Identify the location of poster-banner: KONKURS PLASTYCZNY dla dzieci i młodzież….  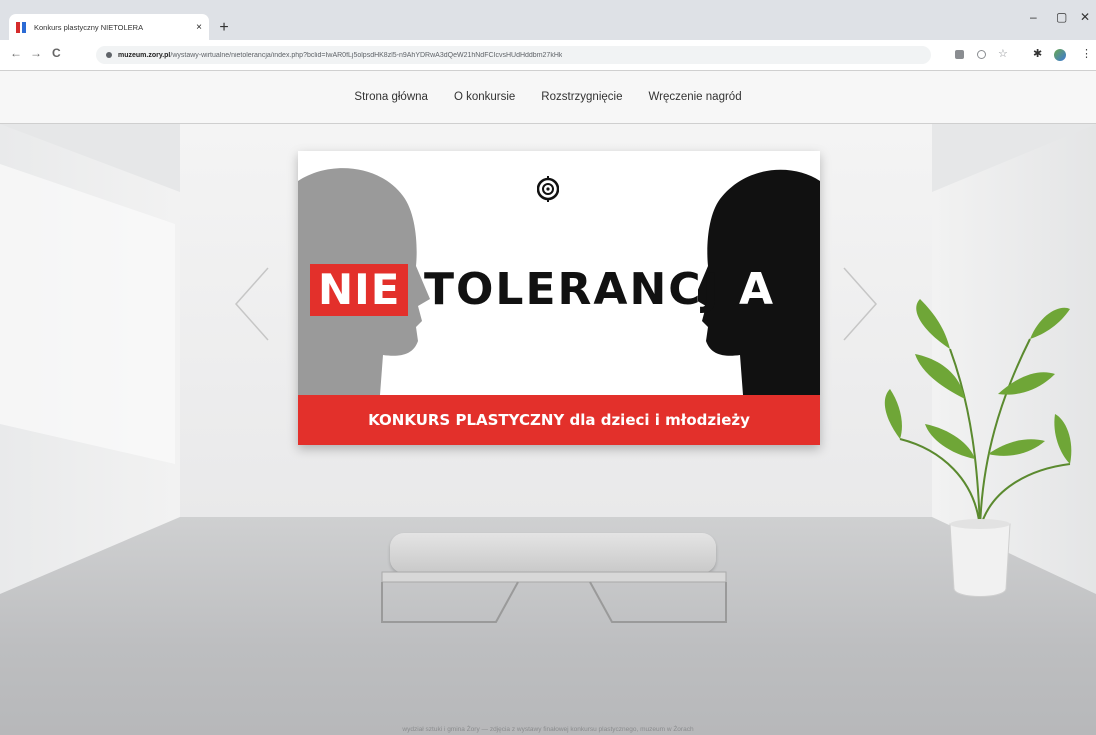
(559, 420).